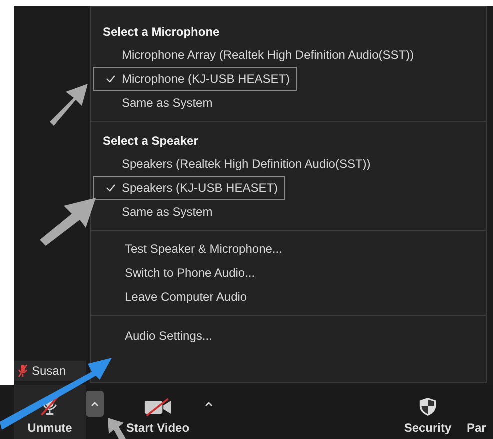 This screenshot has height=439, width=493. Describe the element at coordinates (478, 412) in the screenshot. I see `participants-button: Par` at that location.